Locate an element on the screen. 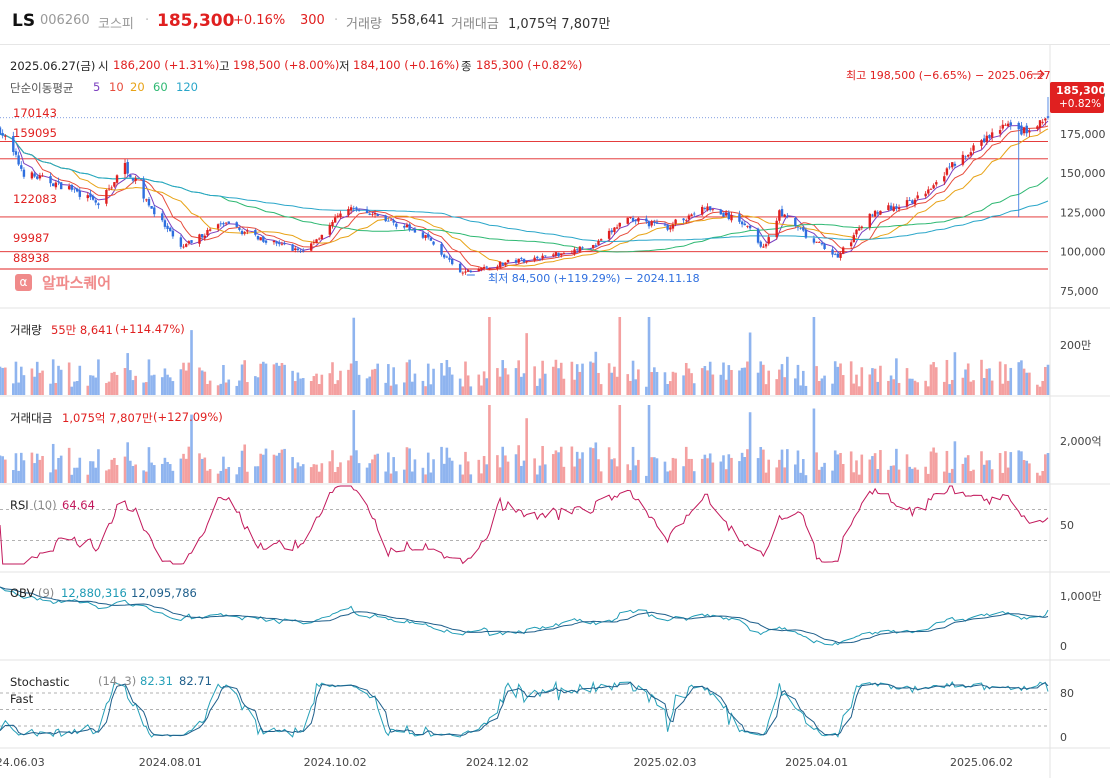  ma-legend-10: 10 is located at coordinates (116, 87).